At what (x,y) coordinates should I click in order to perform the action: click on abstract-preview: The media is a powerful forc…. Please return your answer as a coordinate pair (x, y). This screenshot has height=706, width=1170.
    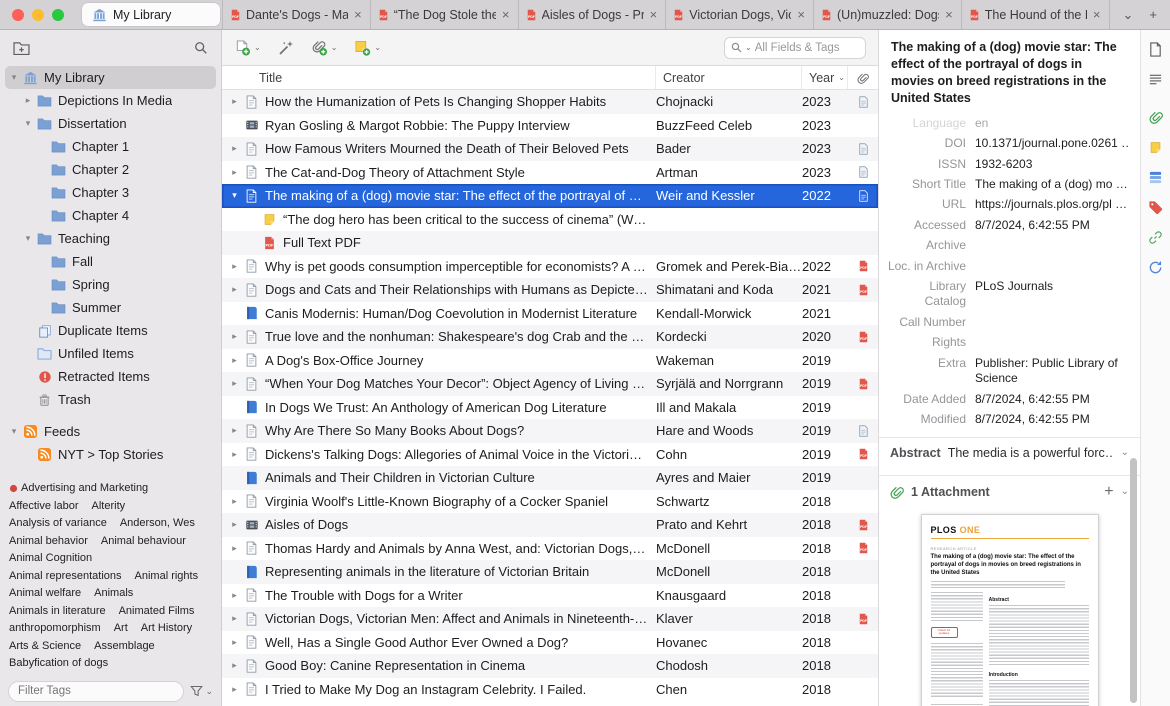
    Looking at the image, I should click on (1031, 453).